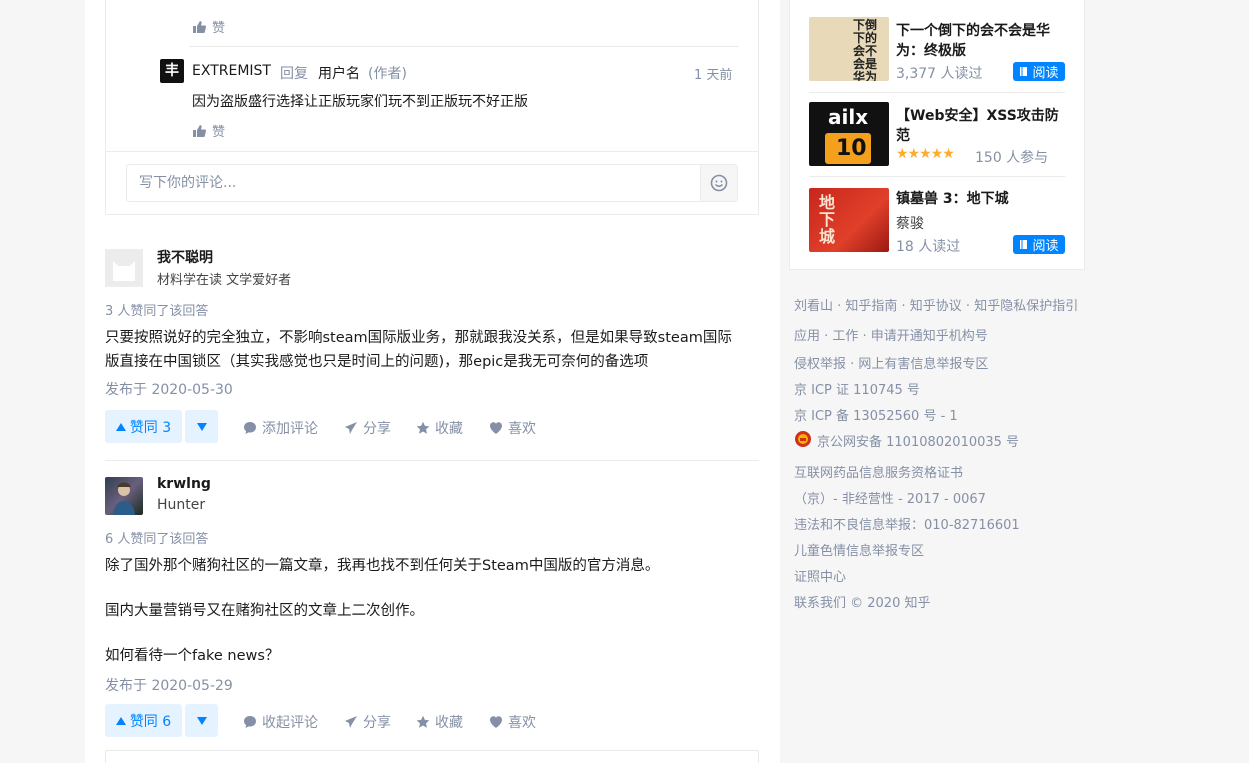 This screenshot has width=1249, height=763. What do you see at coordinates (224, 280) in the screenshot?
I see `answer-headline: 材料学在读 文学爱好者` at bounding box center [224, 280].